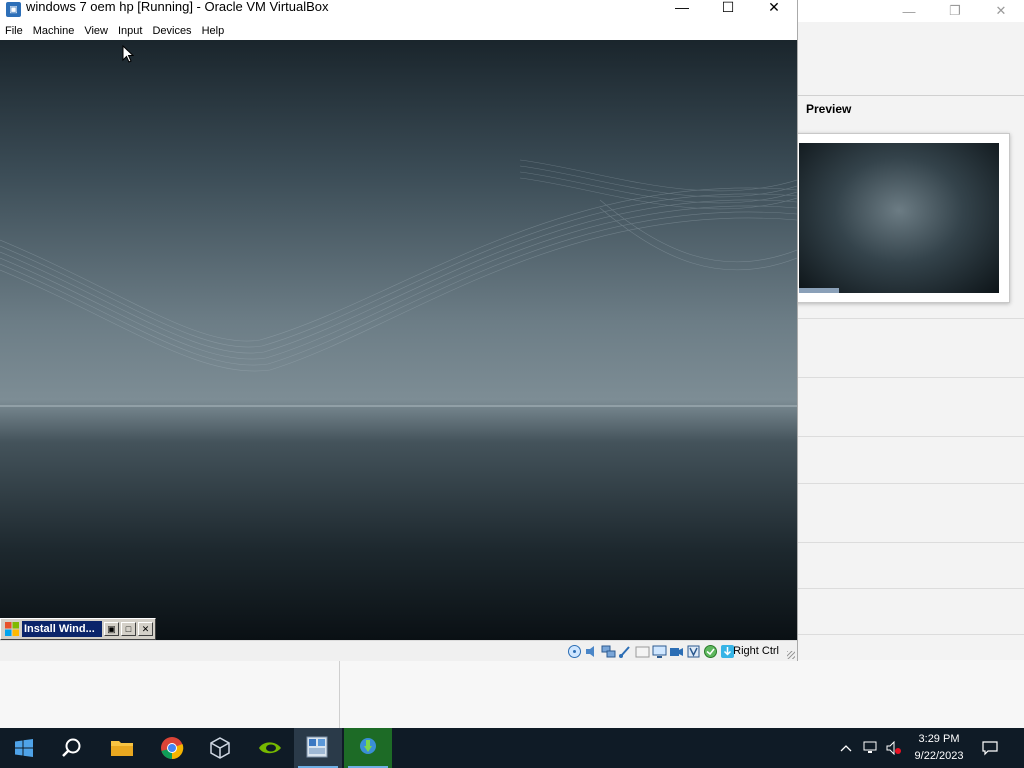  What do you see at coordinates (819, 290) in the screenshot?
I see `preview-mini-taskbar` at bounding box center [819, 290].